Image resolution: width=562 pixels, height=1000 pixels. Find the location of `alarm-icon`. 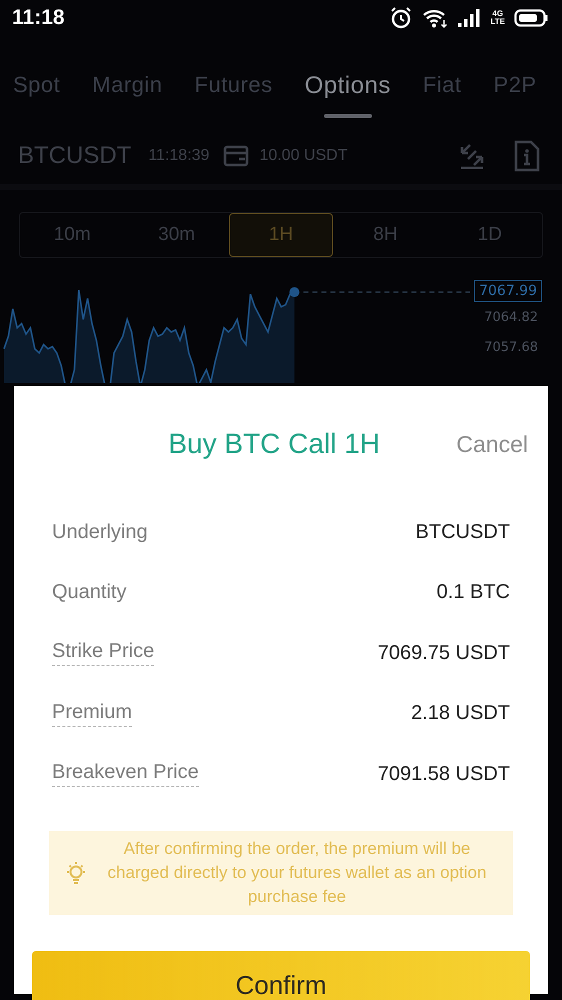

alarm-icon is located at coordinates (401, 18).